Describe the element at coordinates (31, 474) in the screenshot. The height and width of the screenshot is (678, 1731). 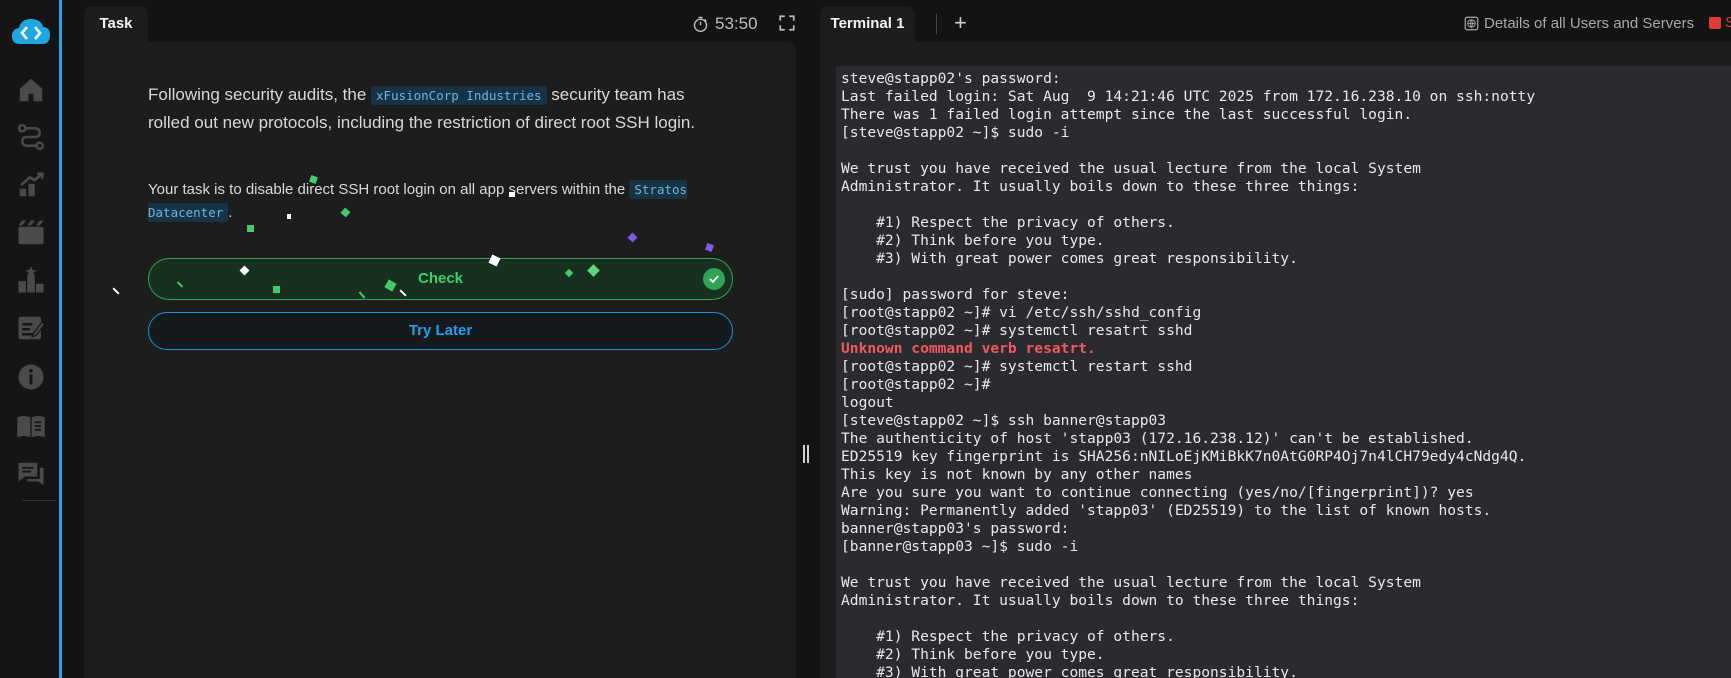
I see `chat-icon` at that location.